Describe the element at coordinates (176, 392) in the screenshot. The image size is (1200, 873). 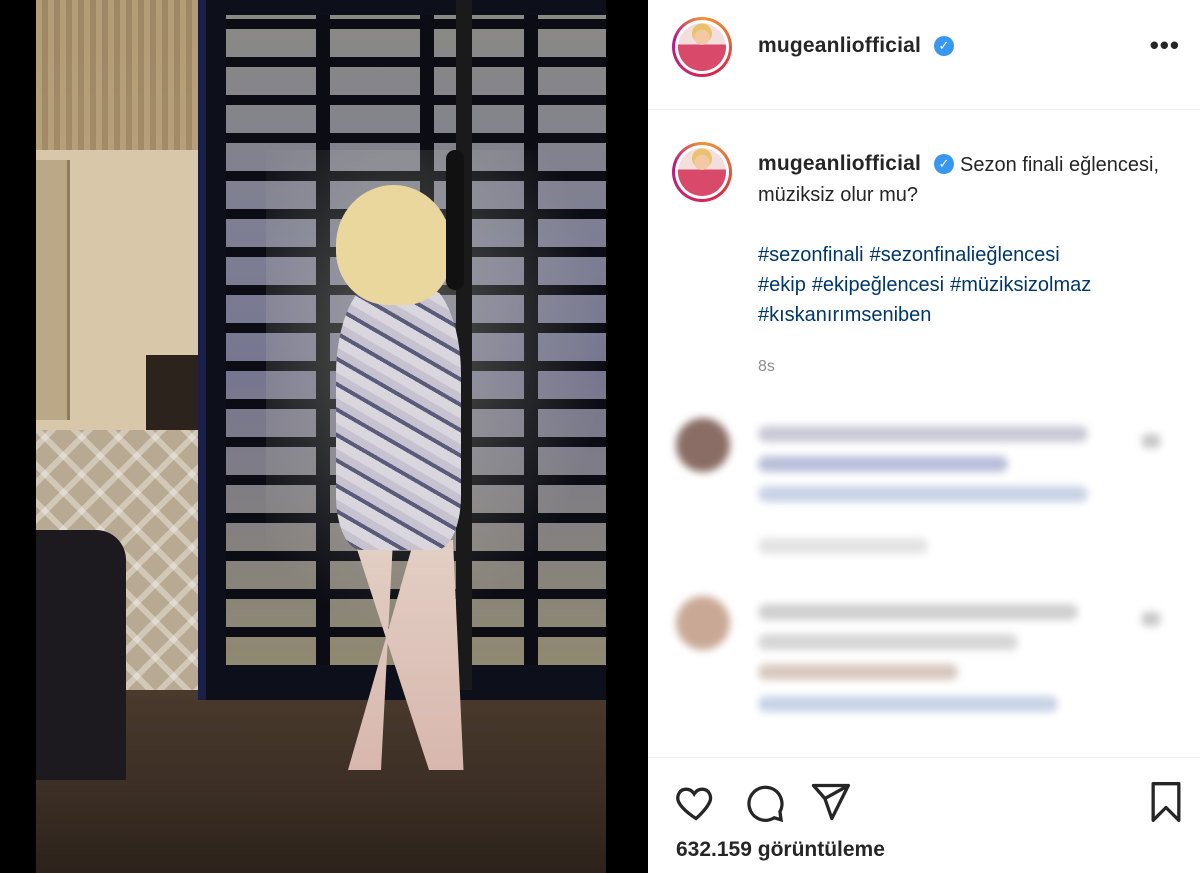
I see `video-shelf` at that location.